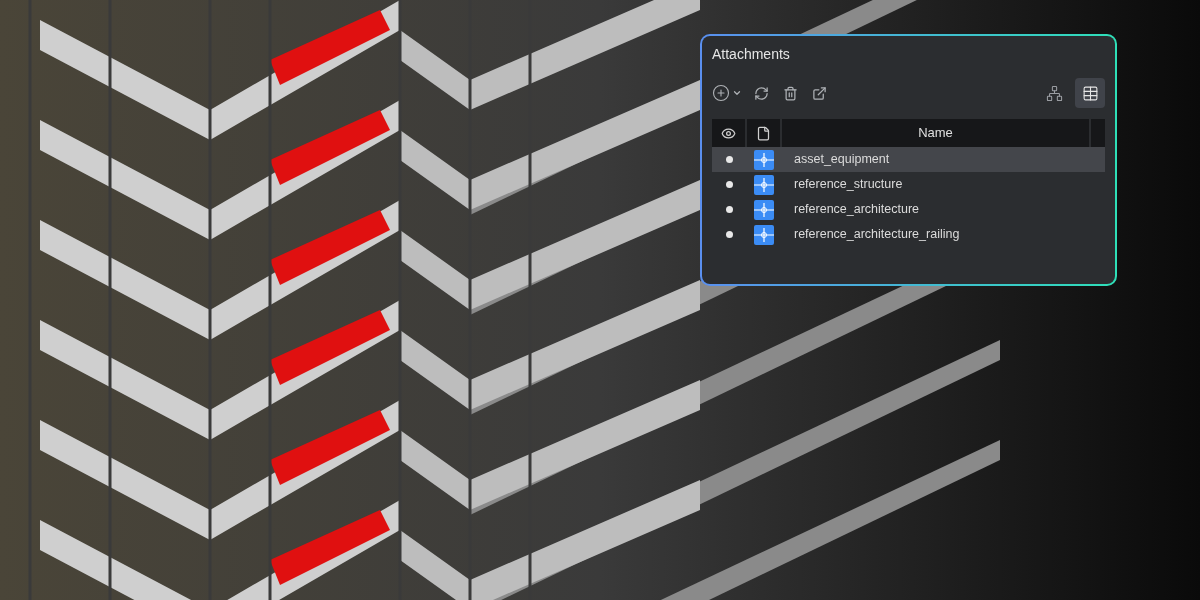 This screenshot has width=1200, height=600. Describe the element at coordinates (790, 93) in the screenshot. I see `delete-button` at that location.